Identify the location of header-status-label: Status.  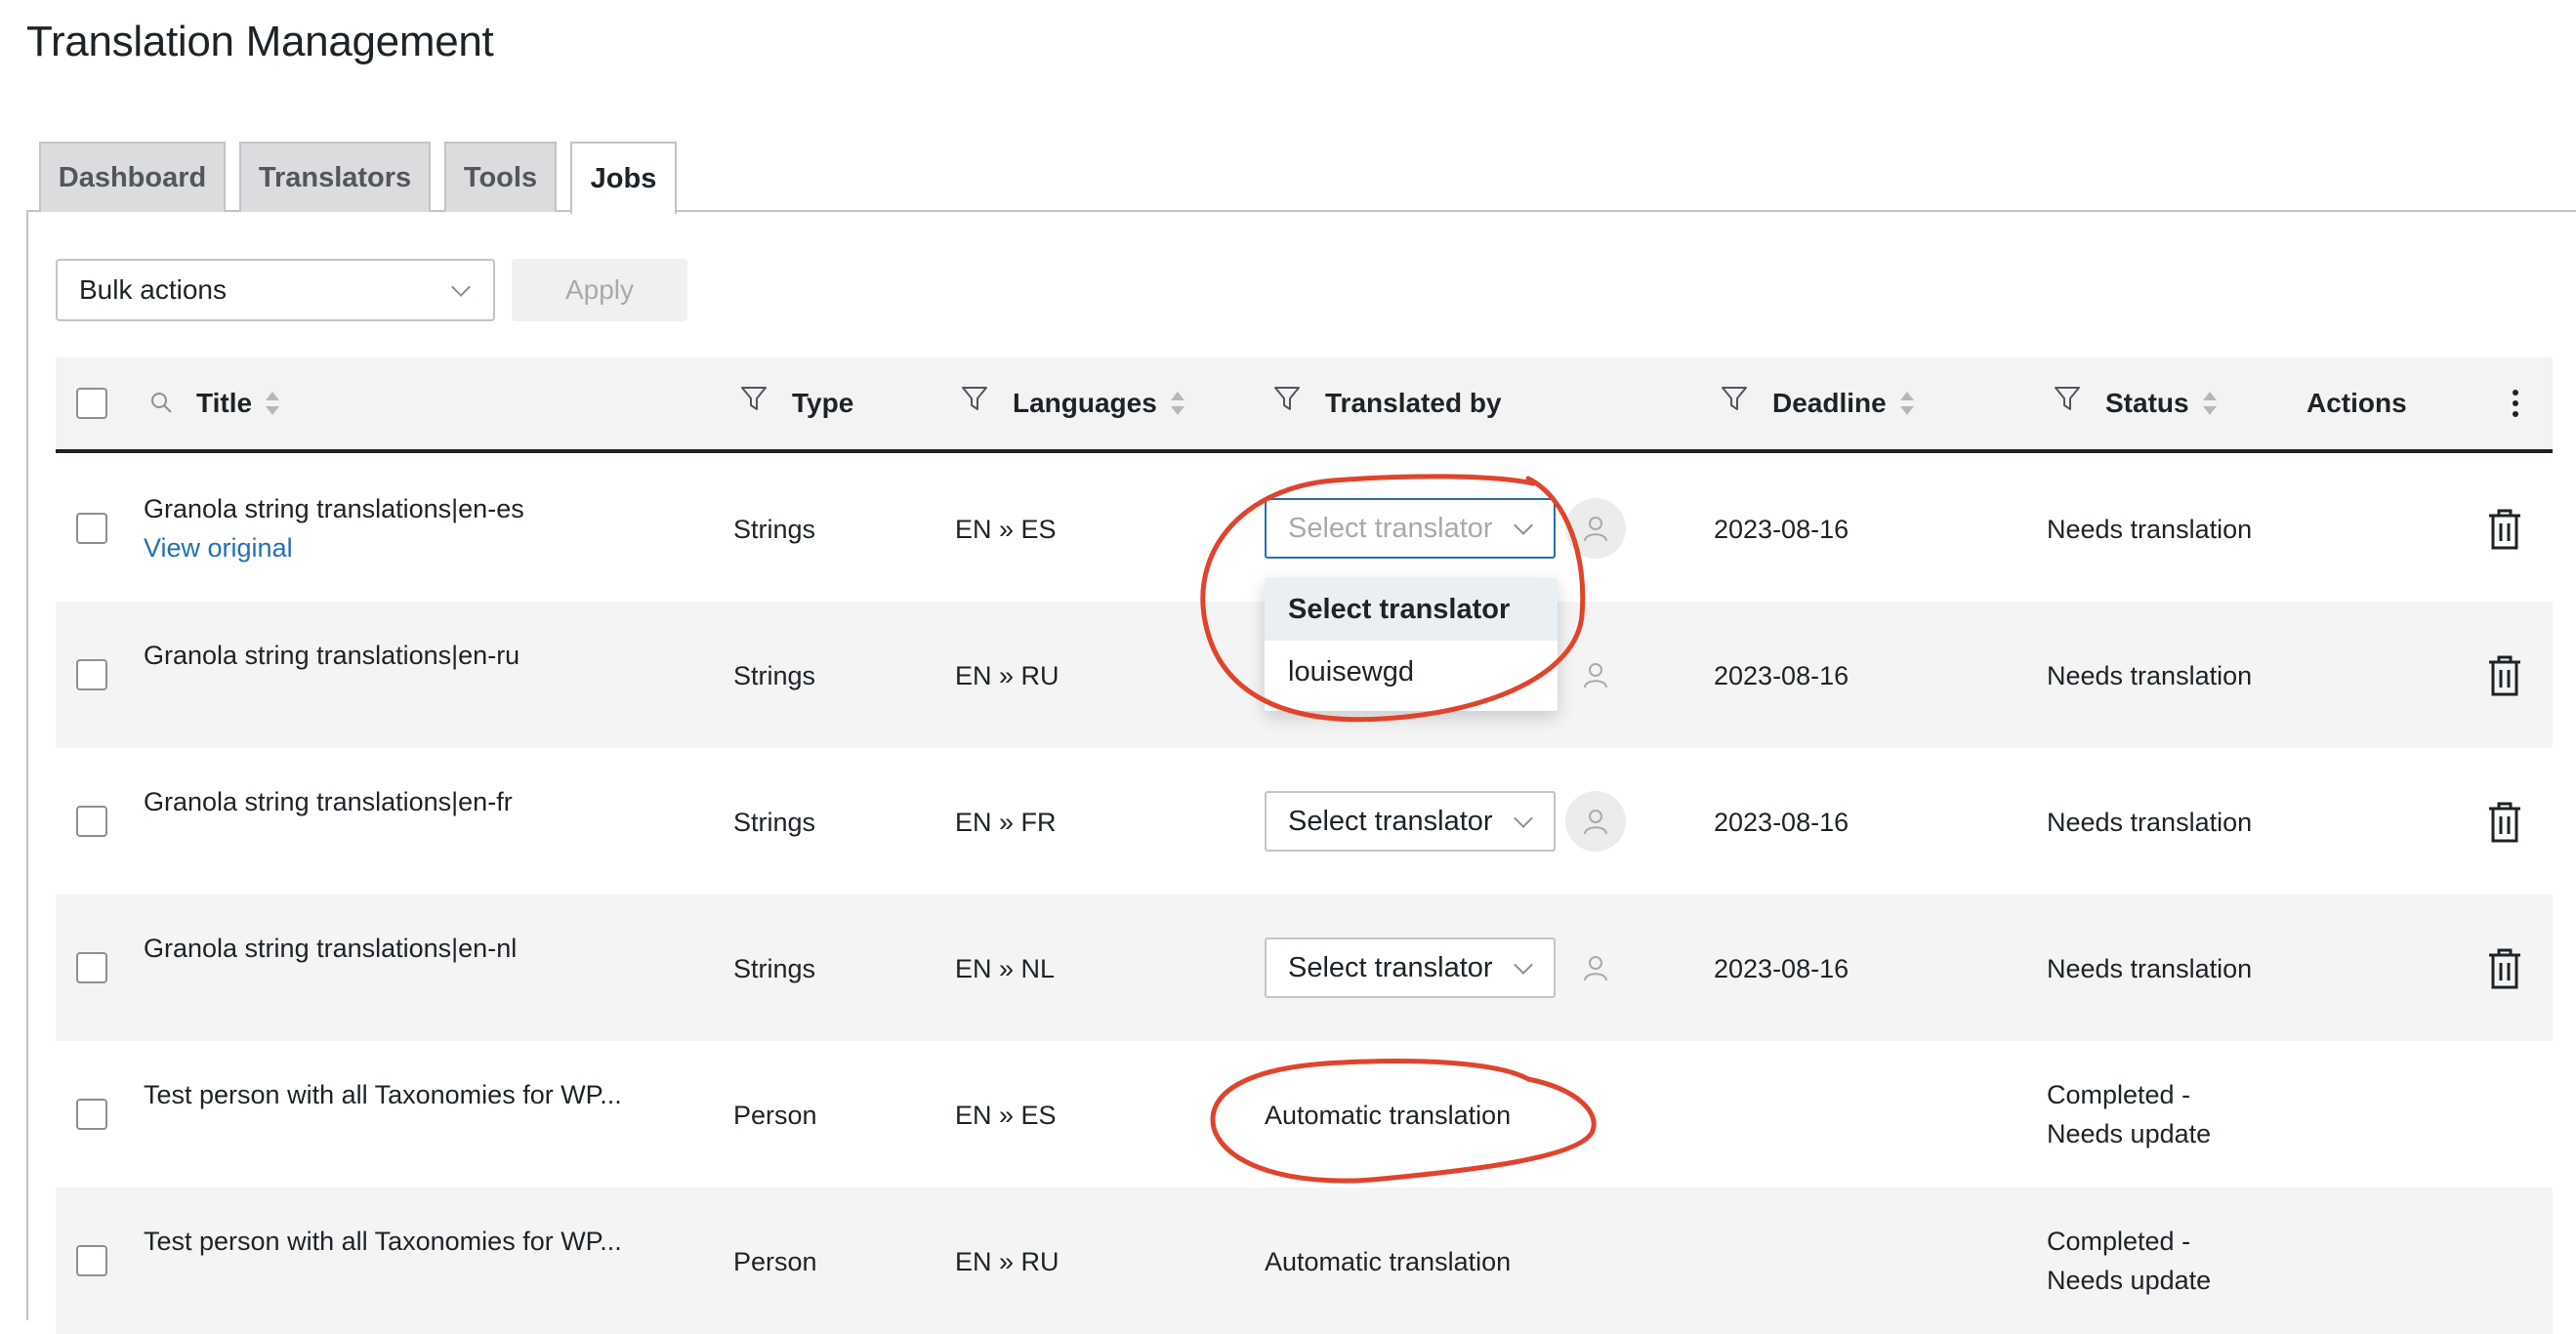
(2147, 403).